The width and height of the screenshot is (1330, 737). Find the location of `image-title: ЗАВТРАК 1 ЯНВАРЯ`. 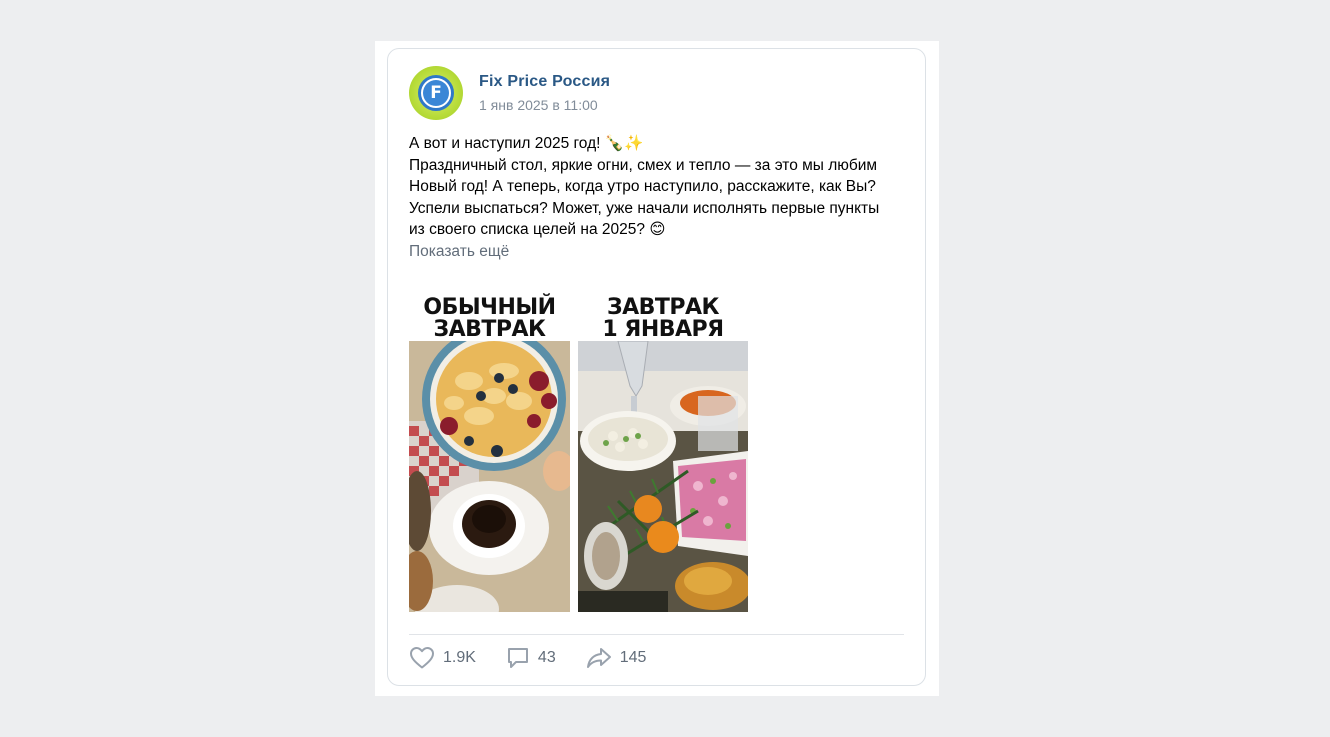

image-title: ЗАВТРАК 1 ЯНВАРЯ is located at coordinates (663, 315).